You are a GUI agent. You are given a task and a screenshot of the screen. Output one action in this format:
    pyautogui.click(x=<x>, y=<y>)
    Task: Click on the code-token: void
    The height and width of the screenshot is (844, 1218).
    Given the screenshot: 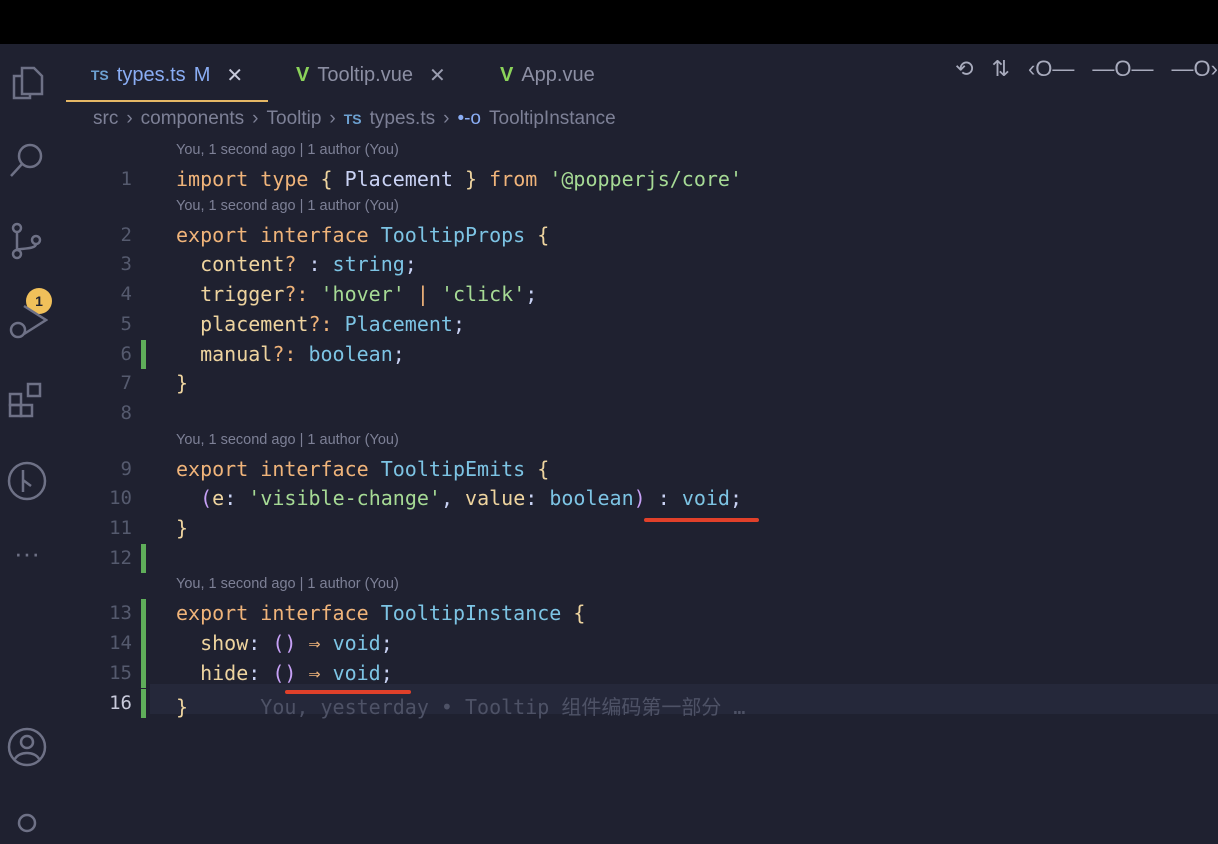 What is the action you would take?
    pyautogui.click(x=356, y=672)
    